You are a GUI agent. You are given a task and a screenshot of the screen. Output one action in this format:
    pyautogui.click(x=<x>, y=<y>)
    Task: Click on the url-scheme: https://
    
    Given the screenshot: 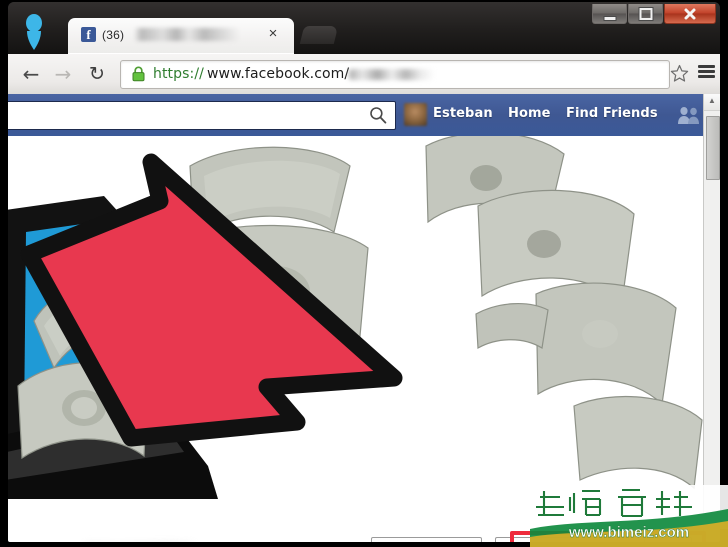 What is the action you would take?
    pyautogui.click(x=178, y=74)
    